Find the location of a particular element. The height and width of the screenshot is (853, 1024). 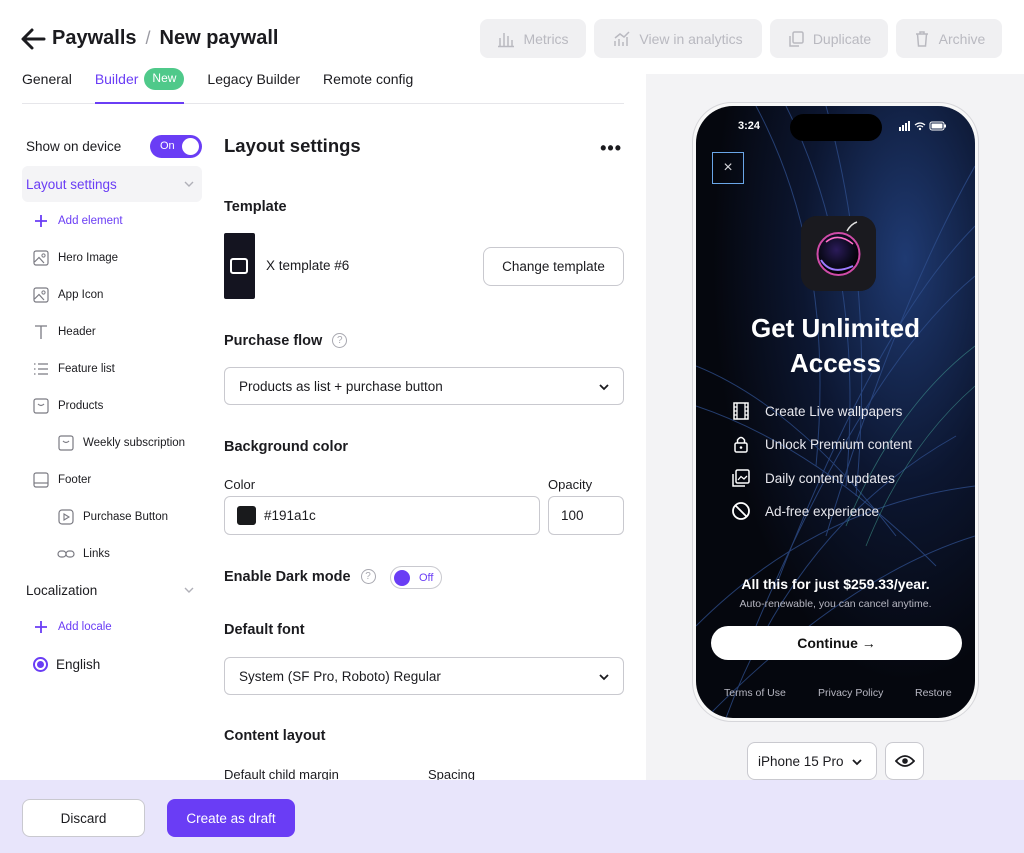

layout-settings-item: Layout settings is located at coordinates (112, 184).